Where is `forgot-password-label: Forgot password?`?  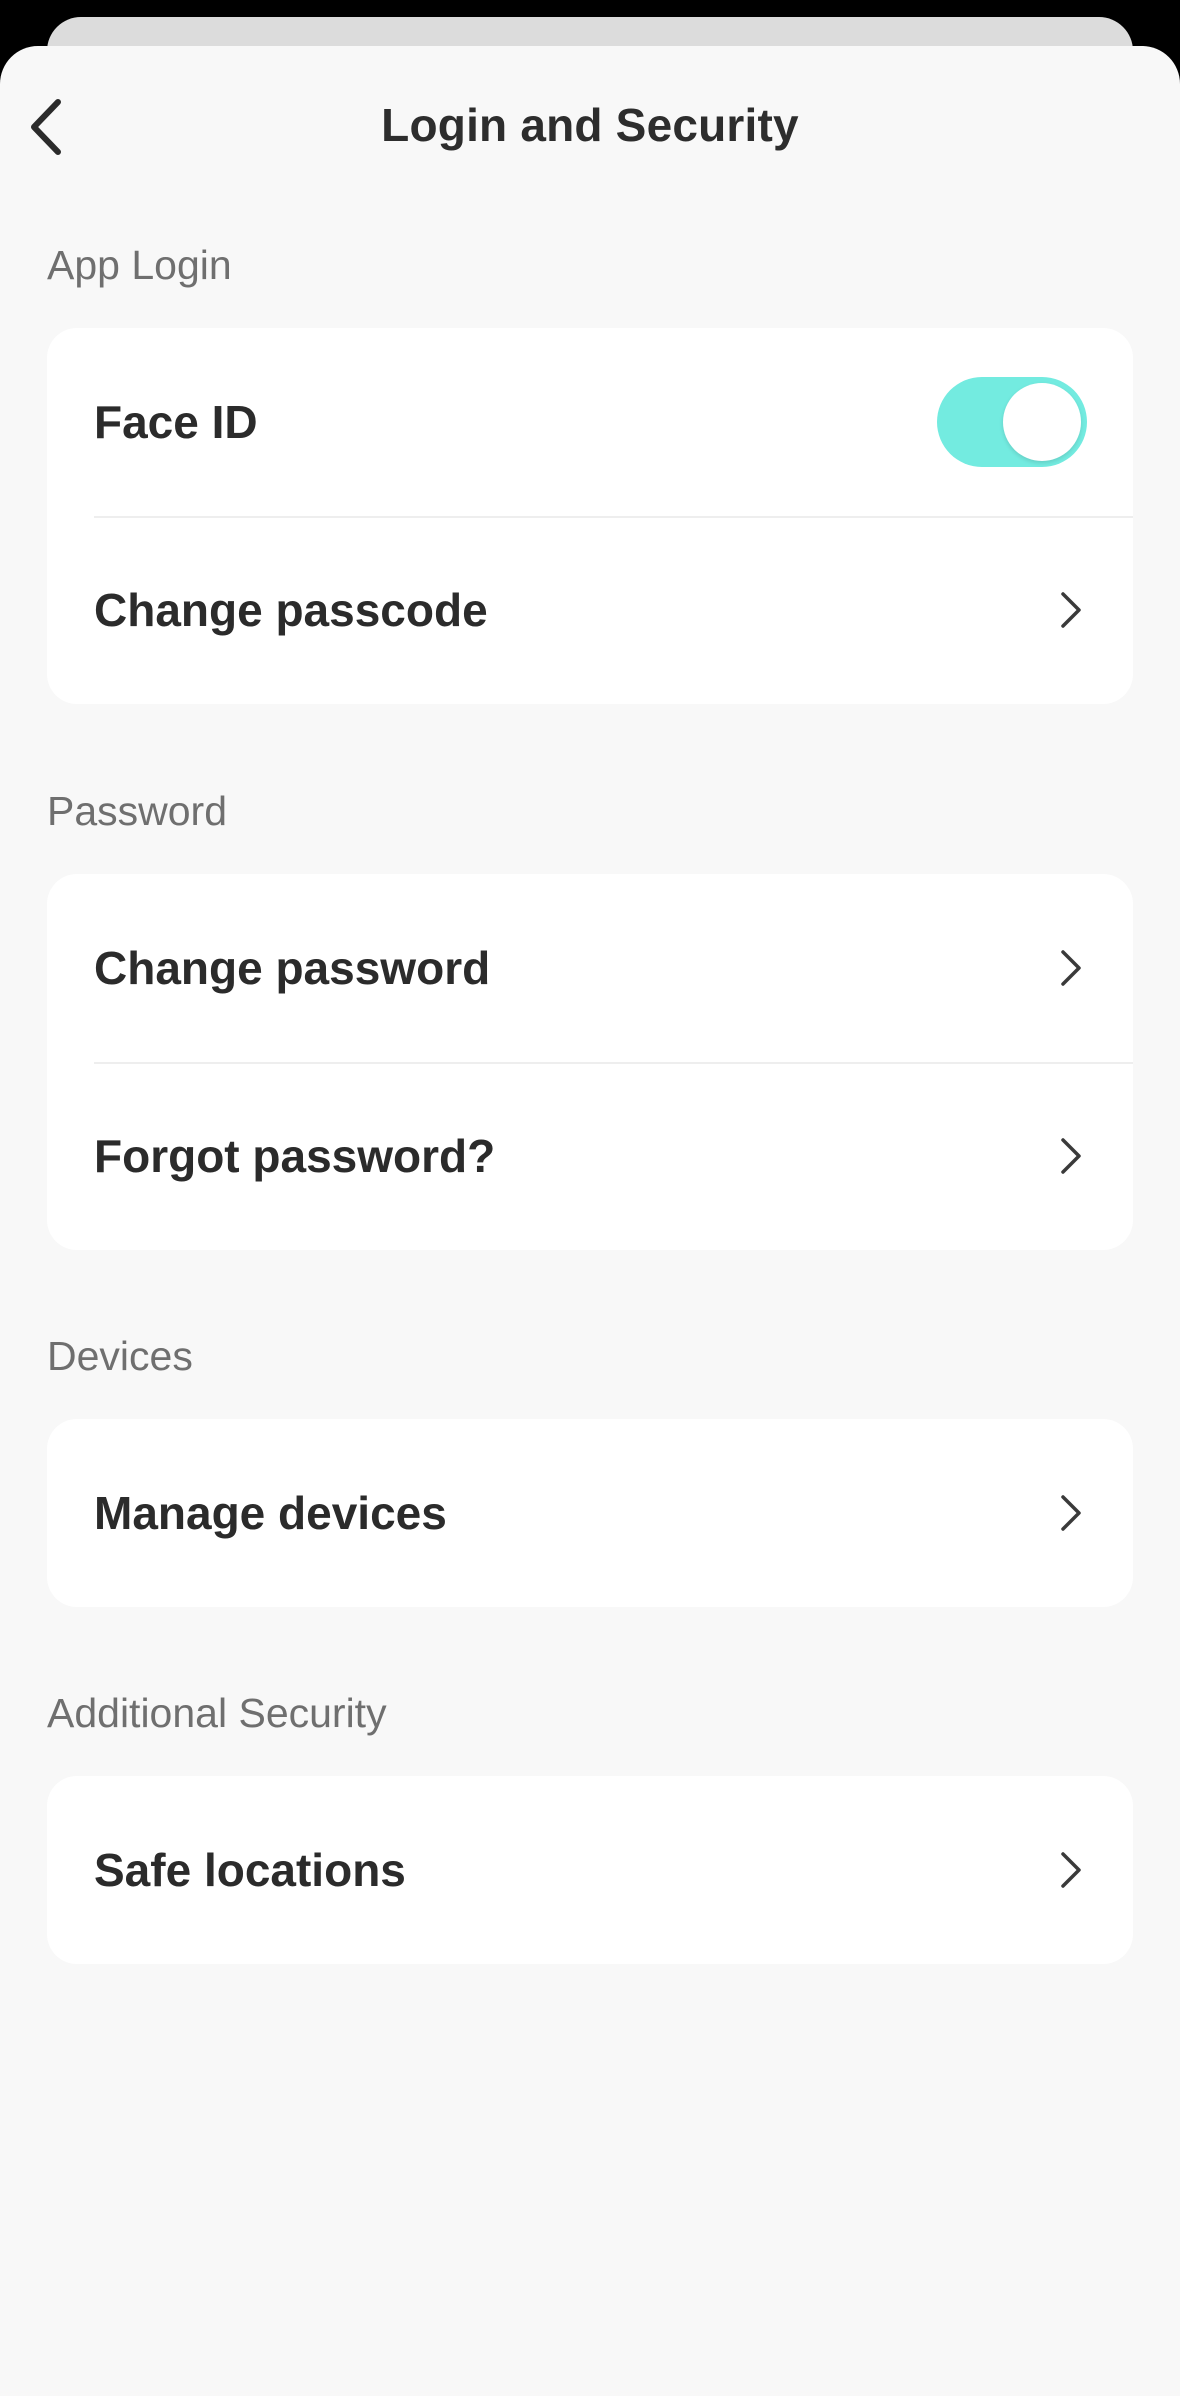
forgot-password-label: Forgot password? is located at coordinates (295, 1156).